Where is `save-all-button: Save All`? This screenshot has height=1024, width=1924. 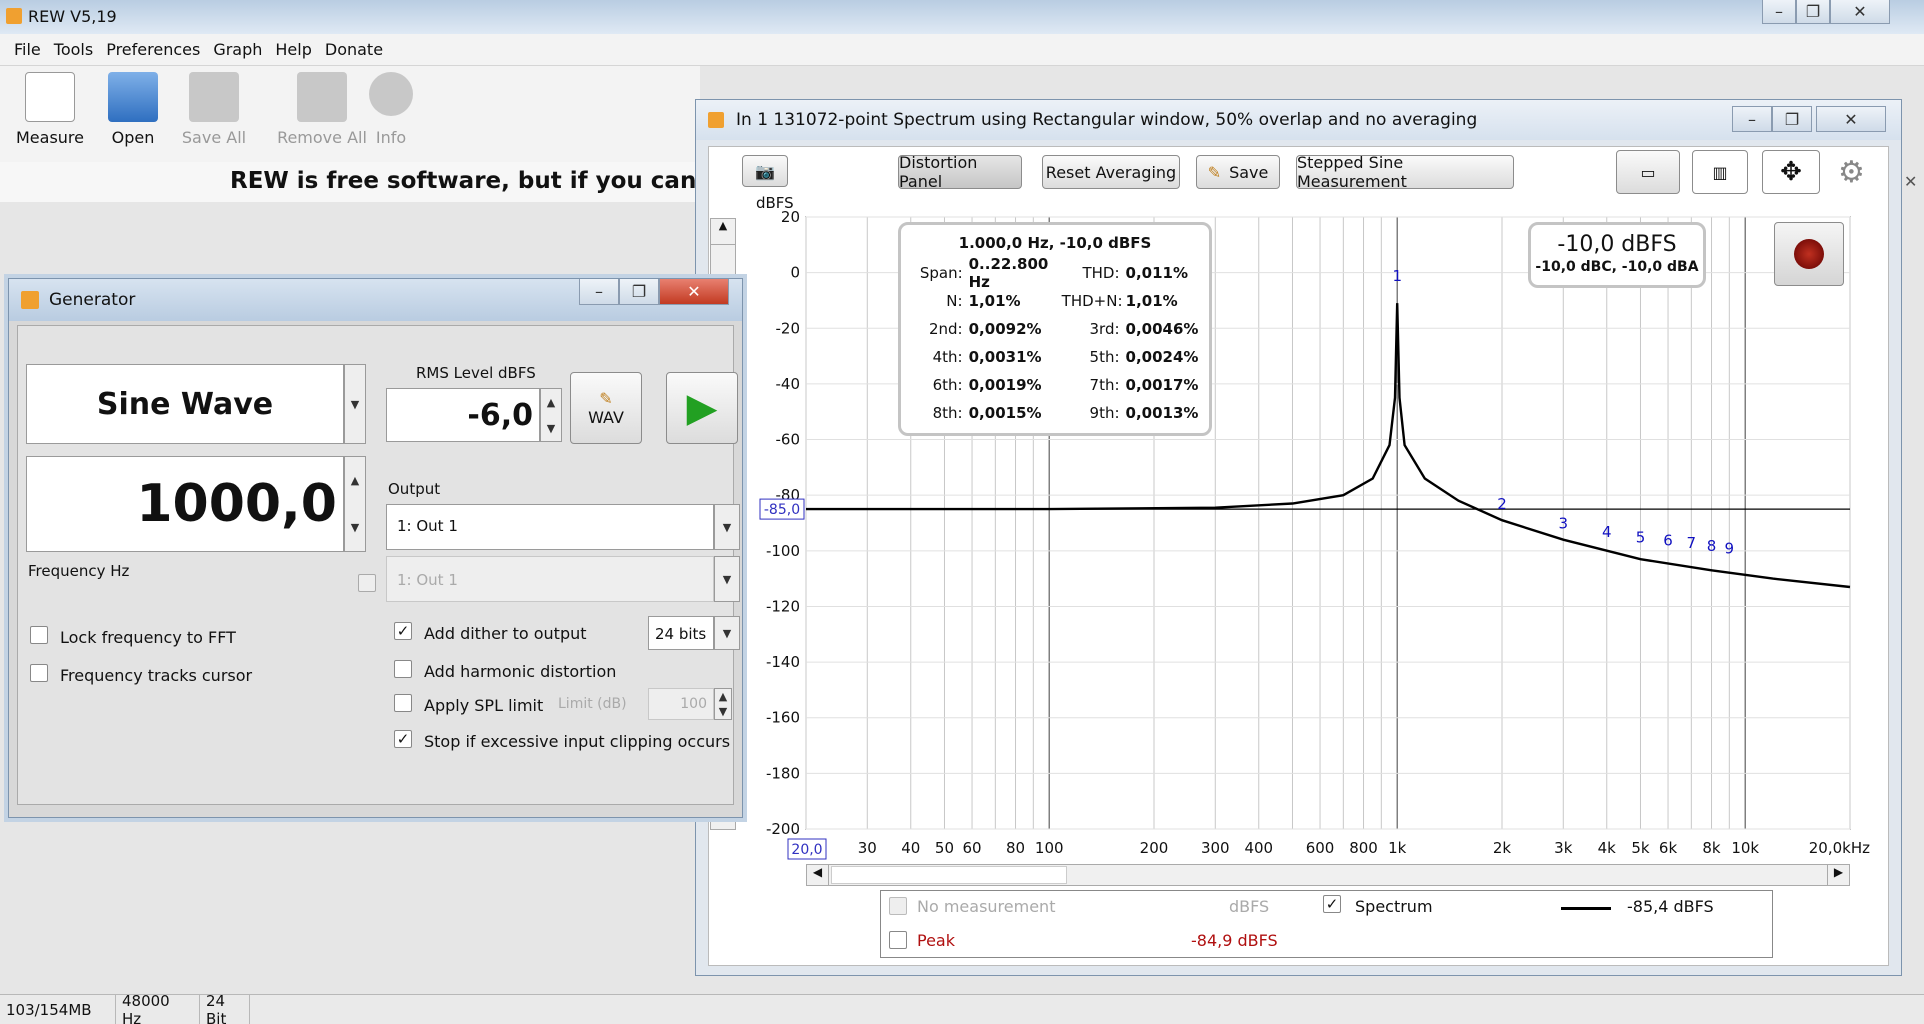
save-all-button: Save All is located at coordinates (214, 109).